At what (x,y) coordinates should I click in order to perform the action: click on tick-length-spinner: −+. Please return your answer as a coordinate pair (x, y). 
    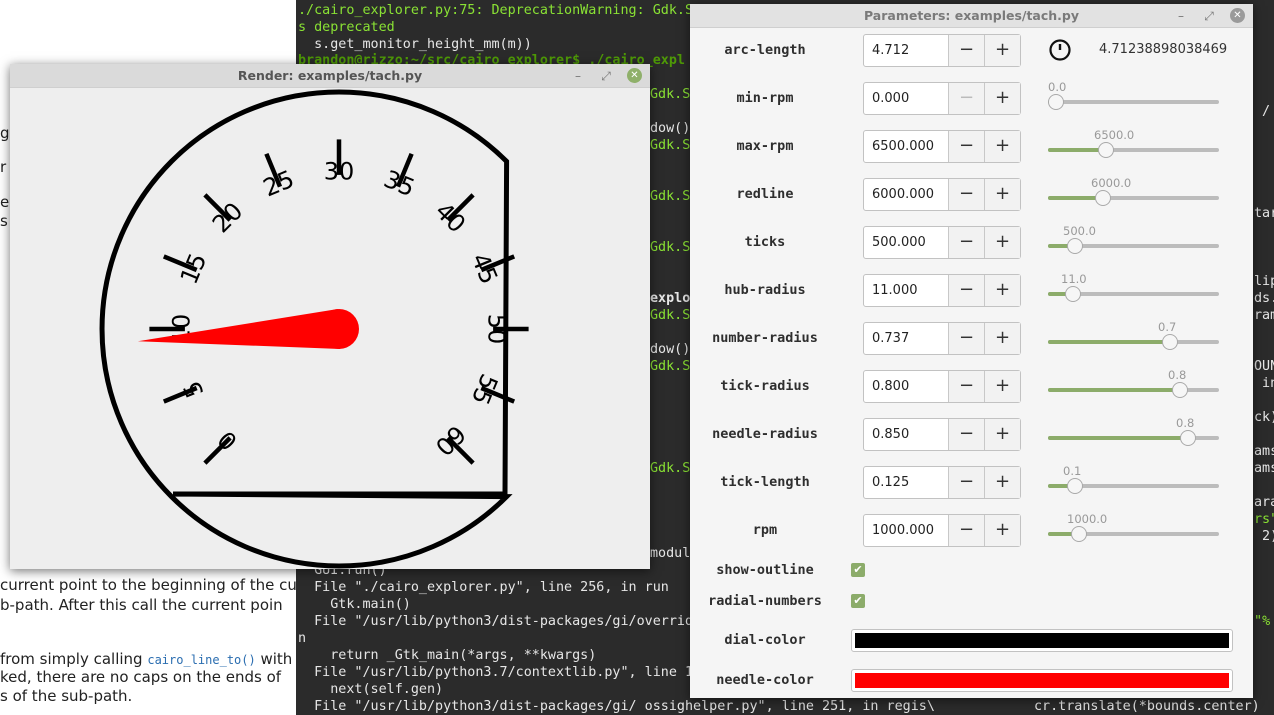
    Looking at the image, I should click on (942, 482).